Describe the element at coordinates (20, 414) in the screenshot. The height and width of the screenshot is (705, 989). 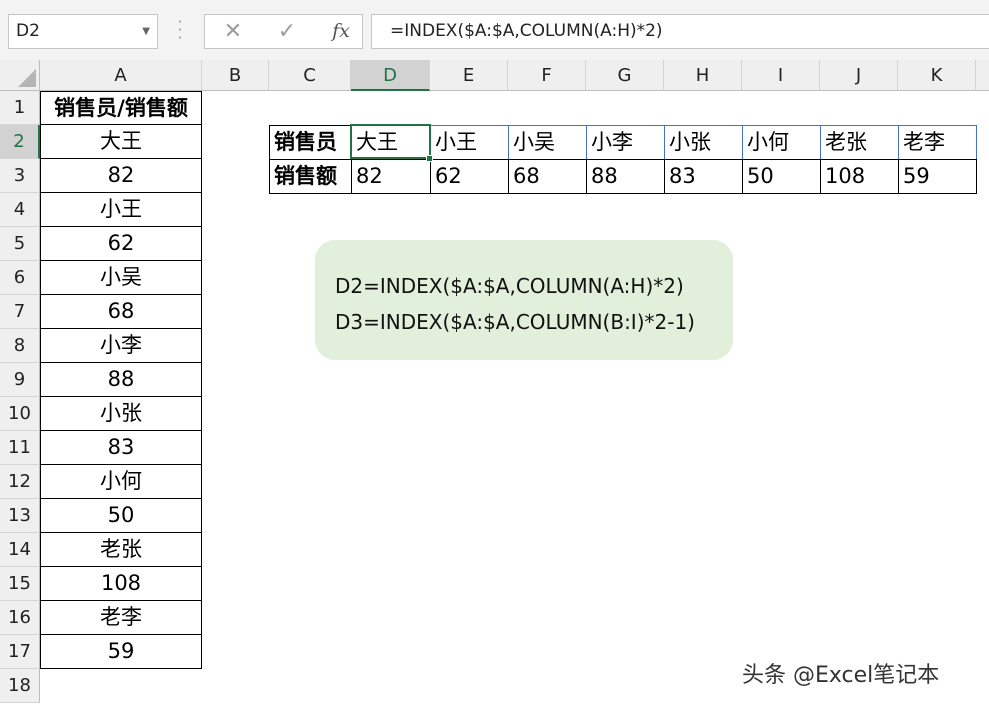
I see `row-header-10: 10` at that location.